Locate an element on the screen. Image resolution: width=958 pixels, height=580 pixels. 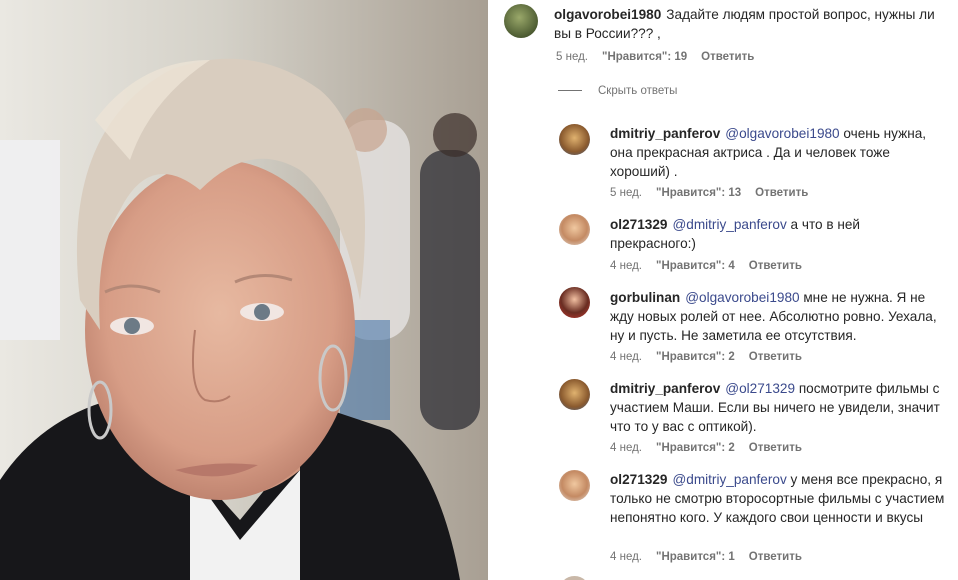
like-count: "Нравится": 1 is located at coordinates (695, 557).